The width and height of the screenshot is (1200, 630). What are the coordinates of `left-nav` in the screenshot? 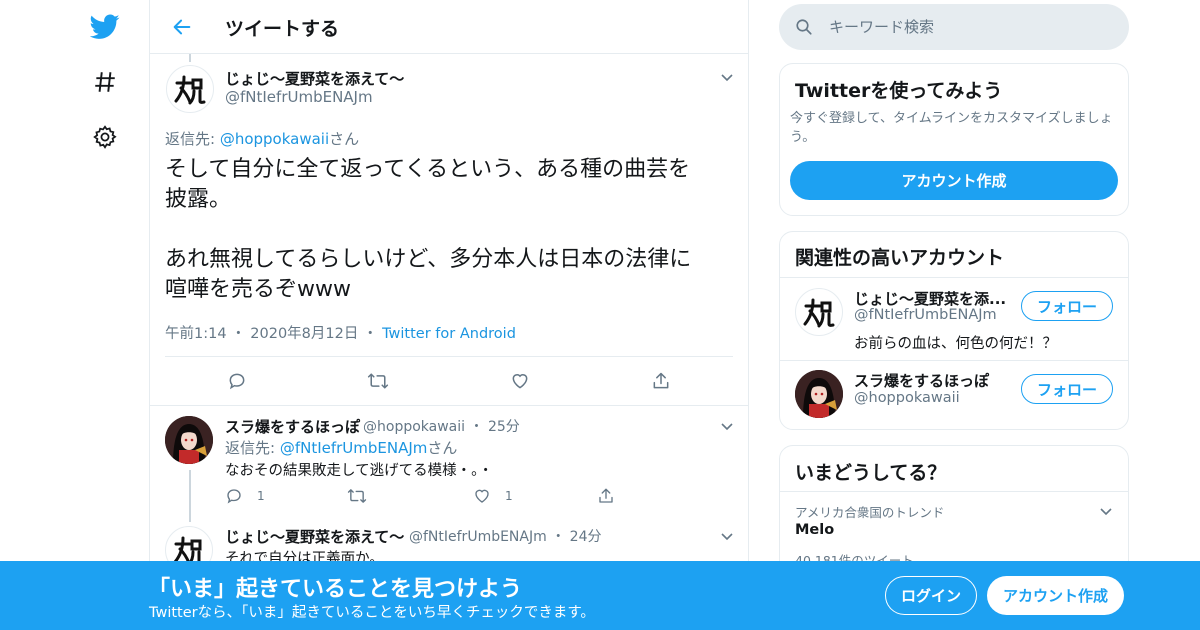 It's located at (105, 315).